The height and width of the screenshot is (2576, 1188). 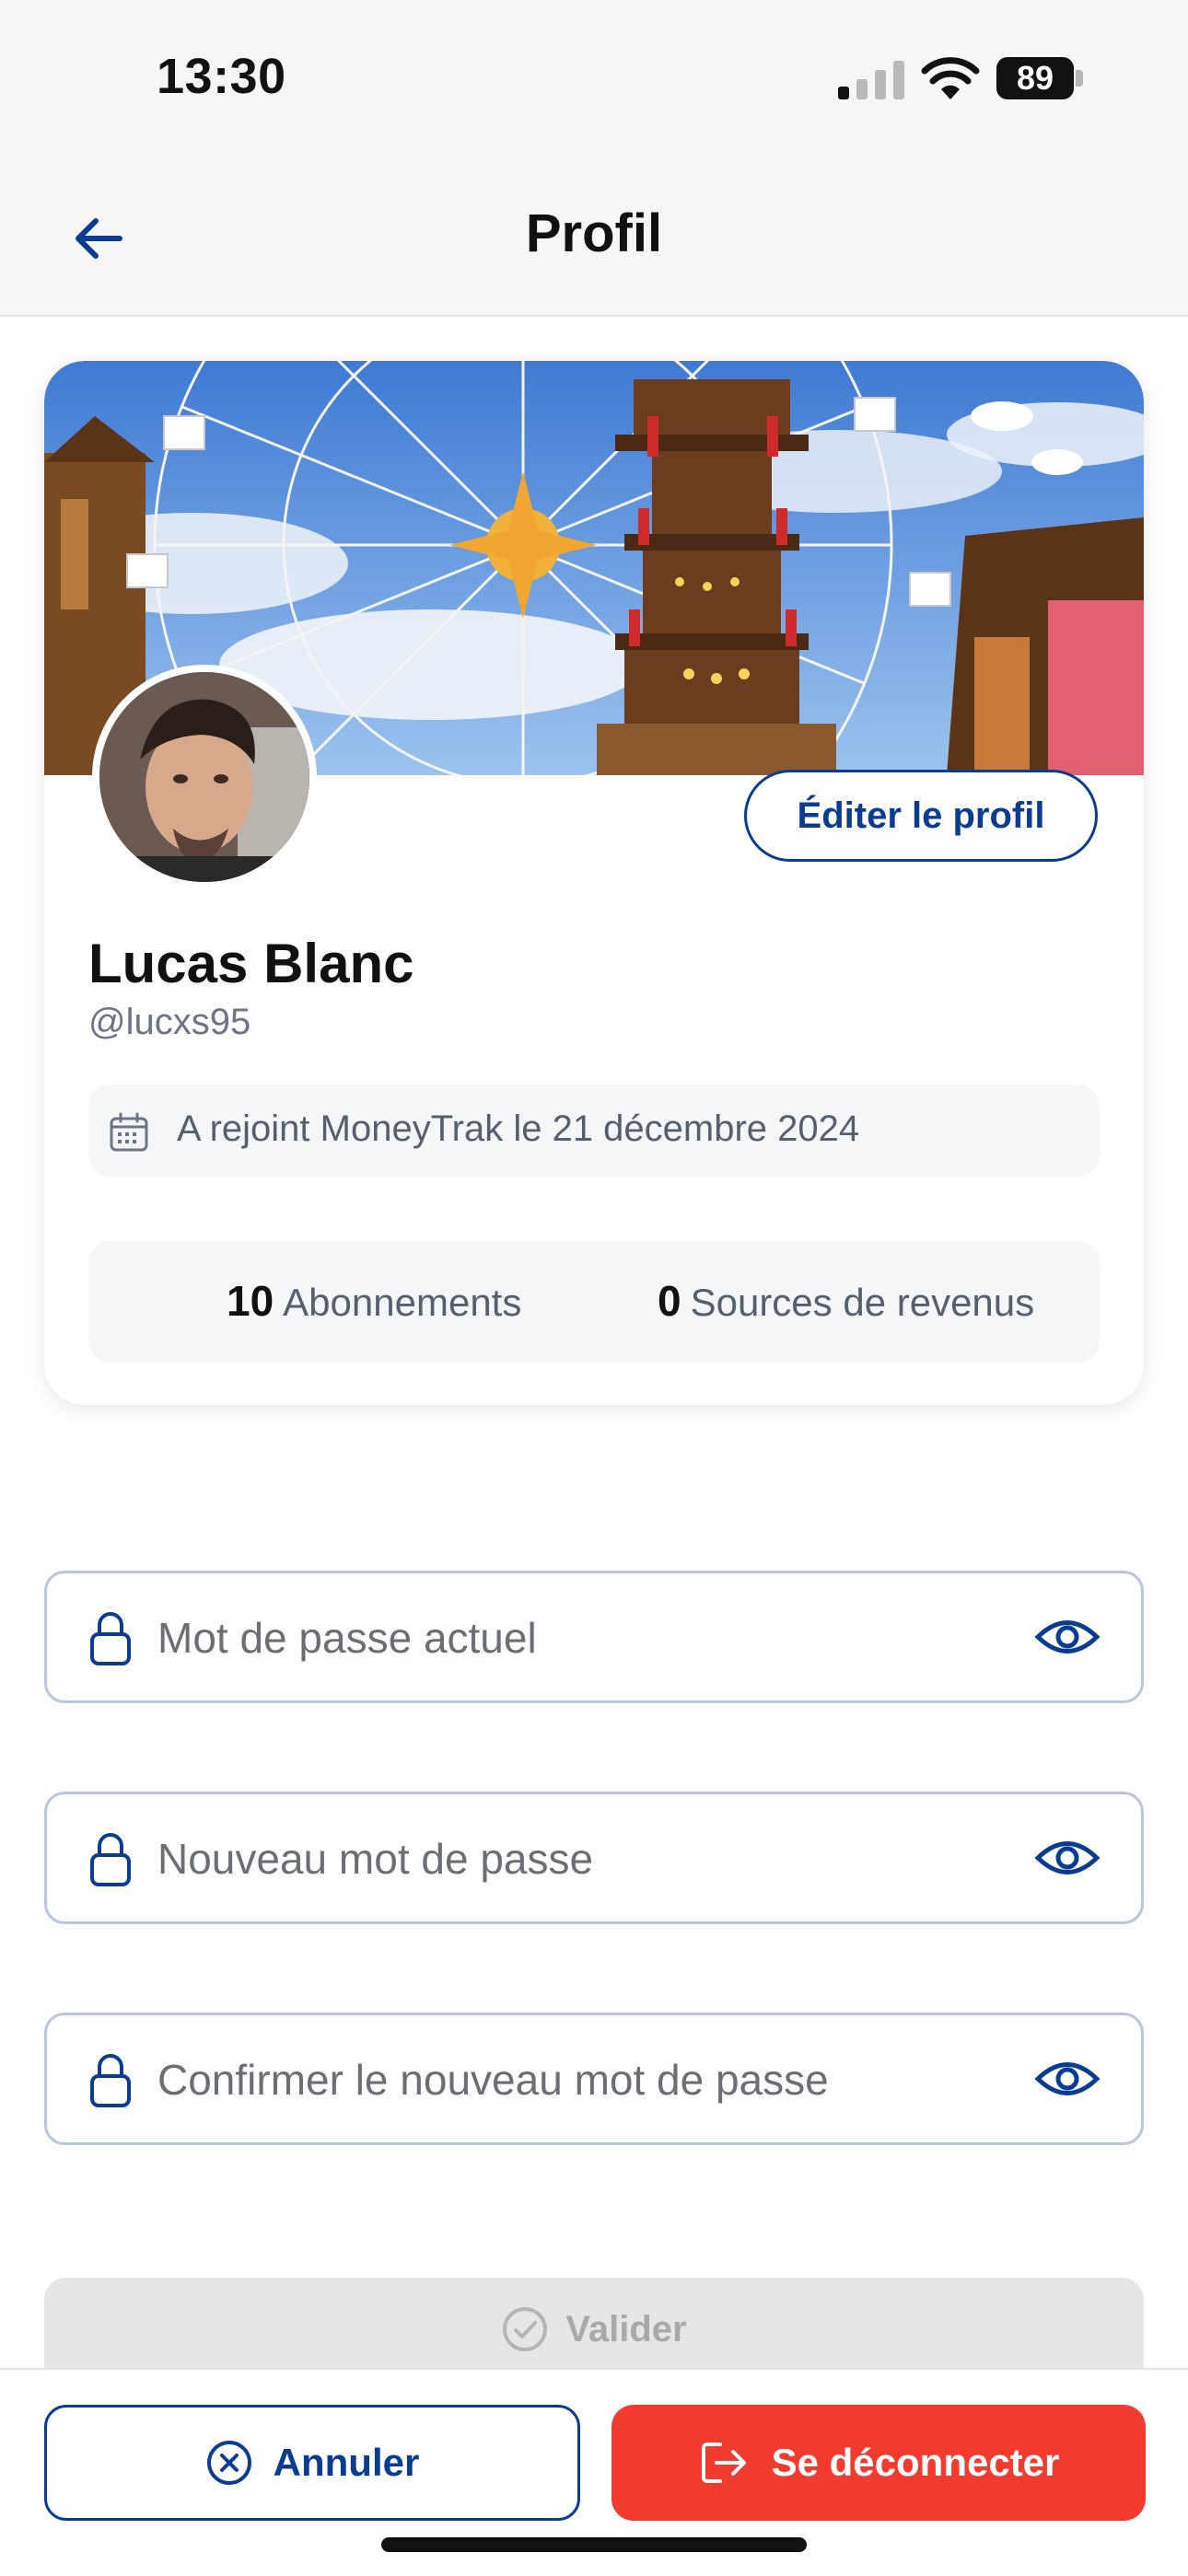 I want to click on home-indicator, so click(x=594, y=2544).